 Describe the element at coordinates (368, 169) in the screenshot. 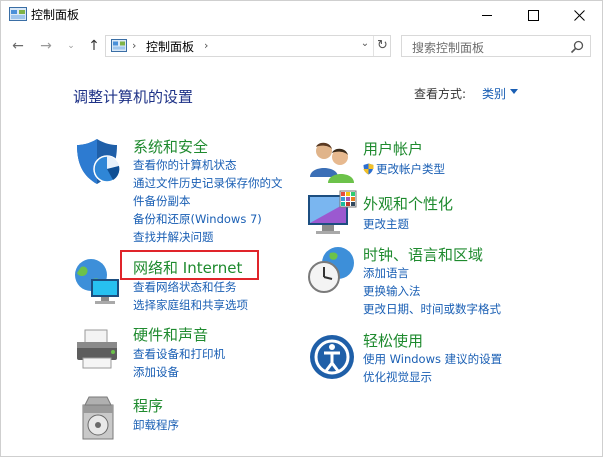

I see `uac-shield-icon` at that location.